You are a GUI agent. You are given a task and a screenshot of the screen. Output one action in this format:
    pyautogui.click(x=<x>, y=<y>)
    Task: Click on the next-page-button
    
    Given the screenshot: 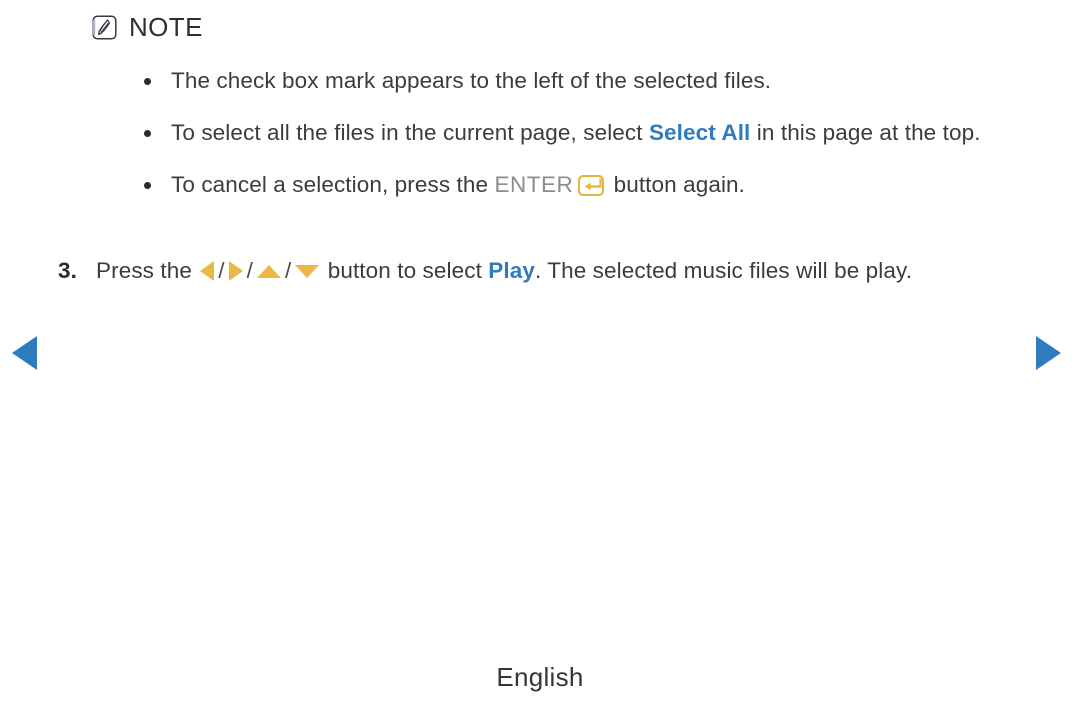 What is the action you would take?
    pyautogui.click(x=1053, y=353)
    